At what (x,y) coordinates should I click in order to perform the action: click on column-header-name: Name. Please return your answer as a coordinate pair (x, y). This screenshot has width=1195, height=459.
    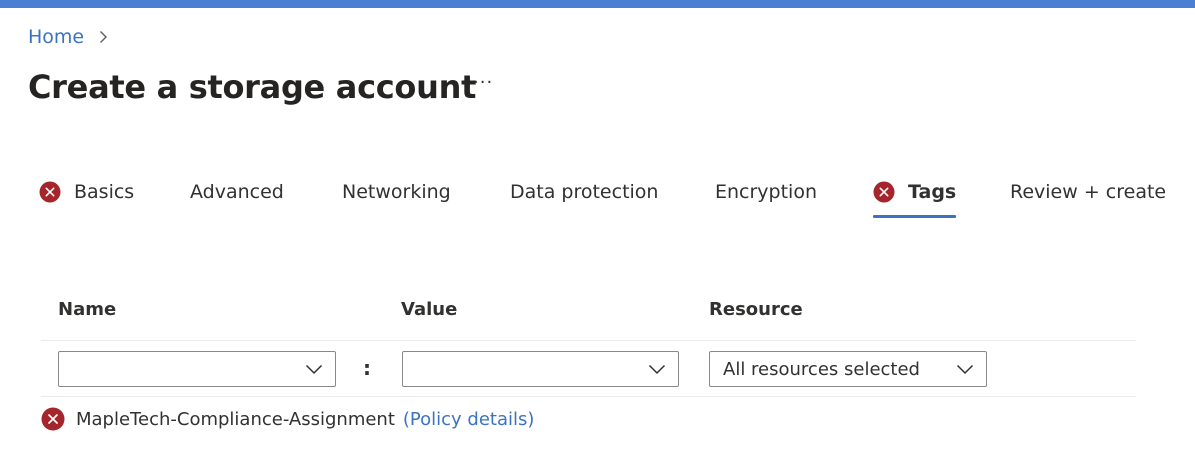
    Looking at the image, I should click on (87, 309).